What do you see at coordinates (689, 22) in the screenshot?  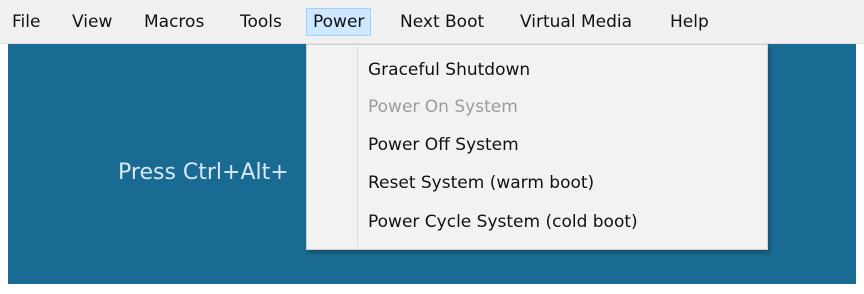 I see `menu-help: Help` at bounding box center [689, 22].